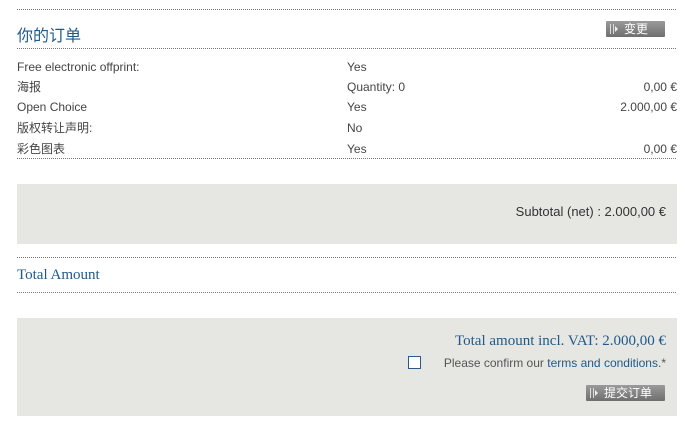 Image resolution: width=685 pixels, height=424 pixels. I want to click on submit-order-label: 提交订单, so click(628, 393).